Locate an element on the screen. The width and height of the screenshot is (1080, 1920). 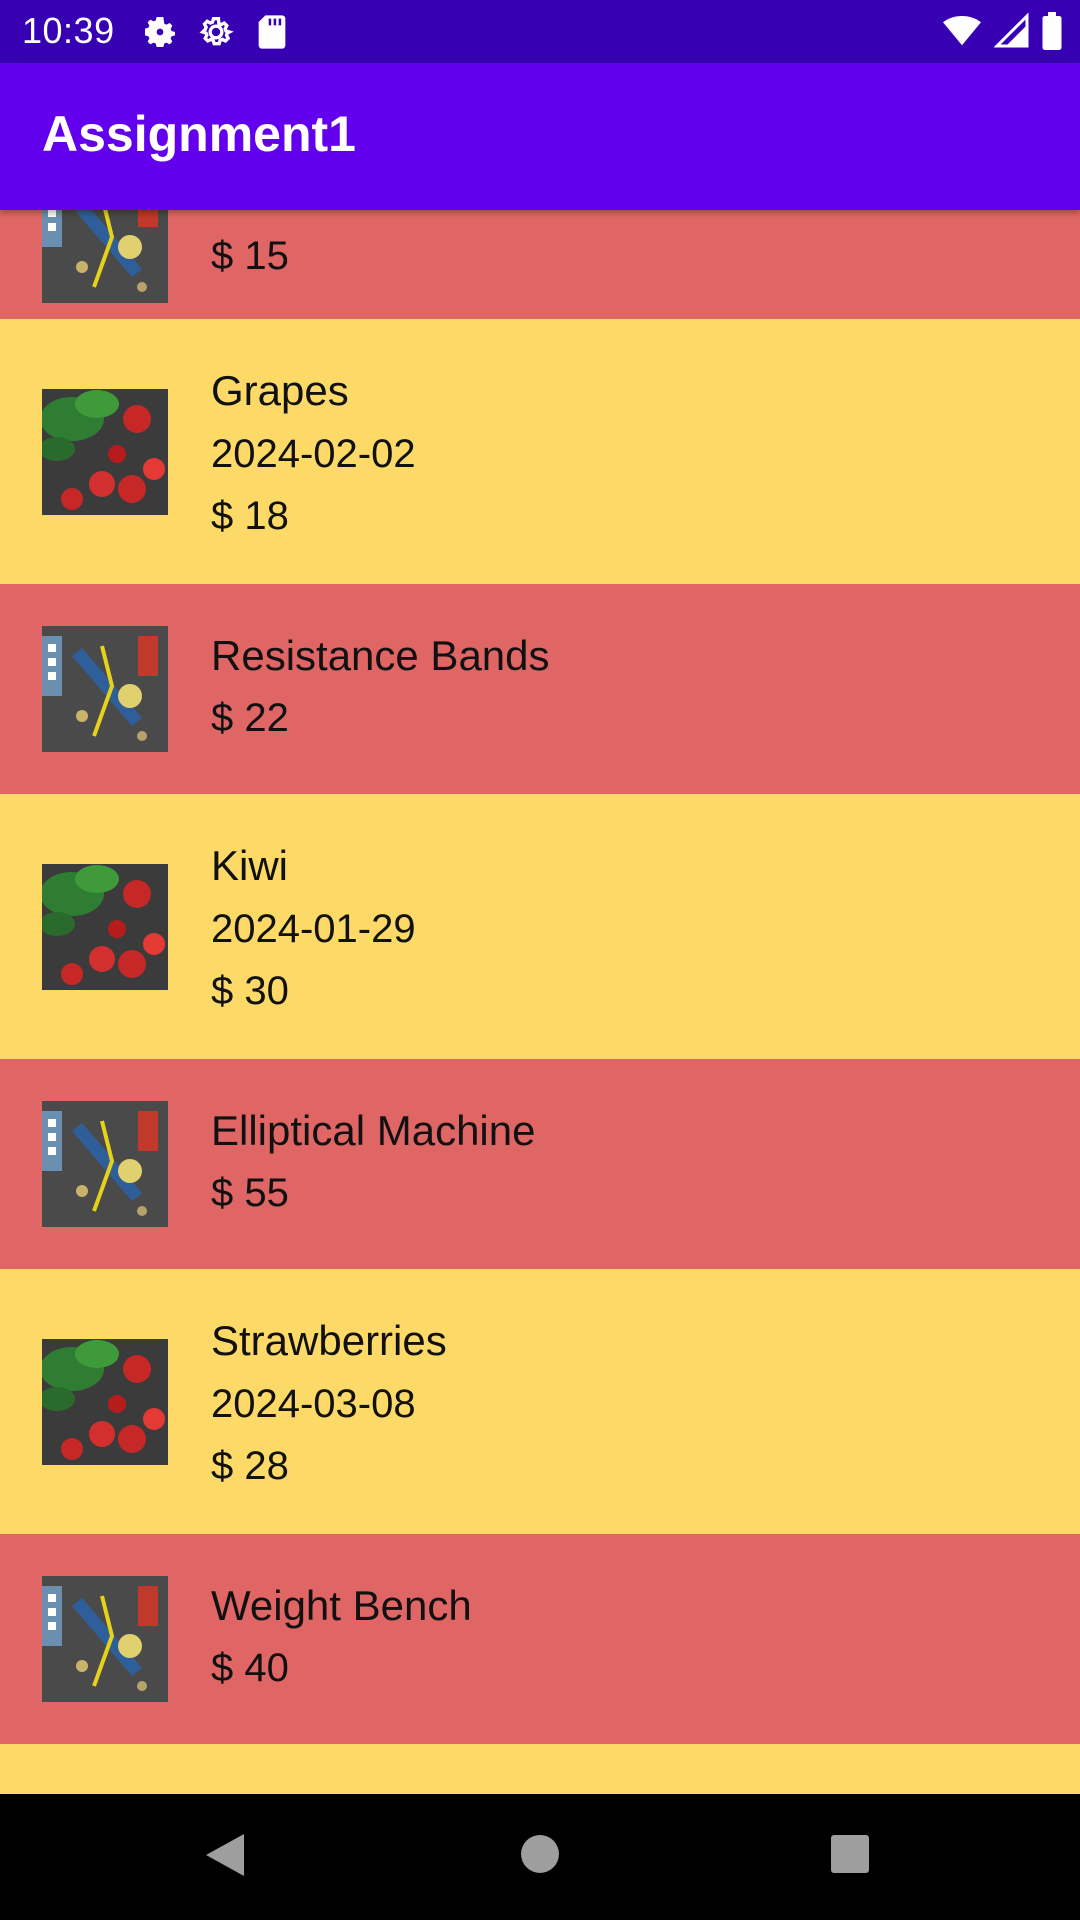
item-price: $ 30 is located at coordinates (250, 991).